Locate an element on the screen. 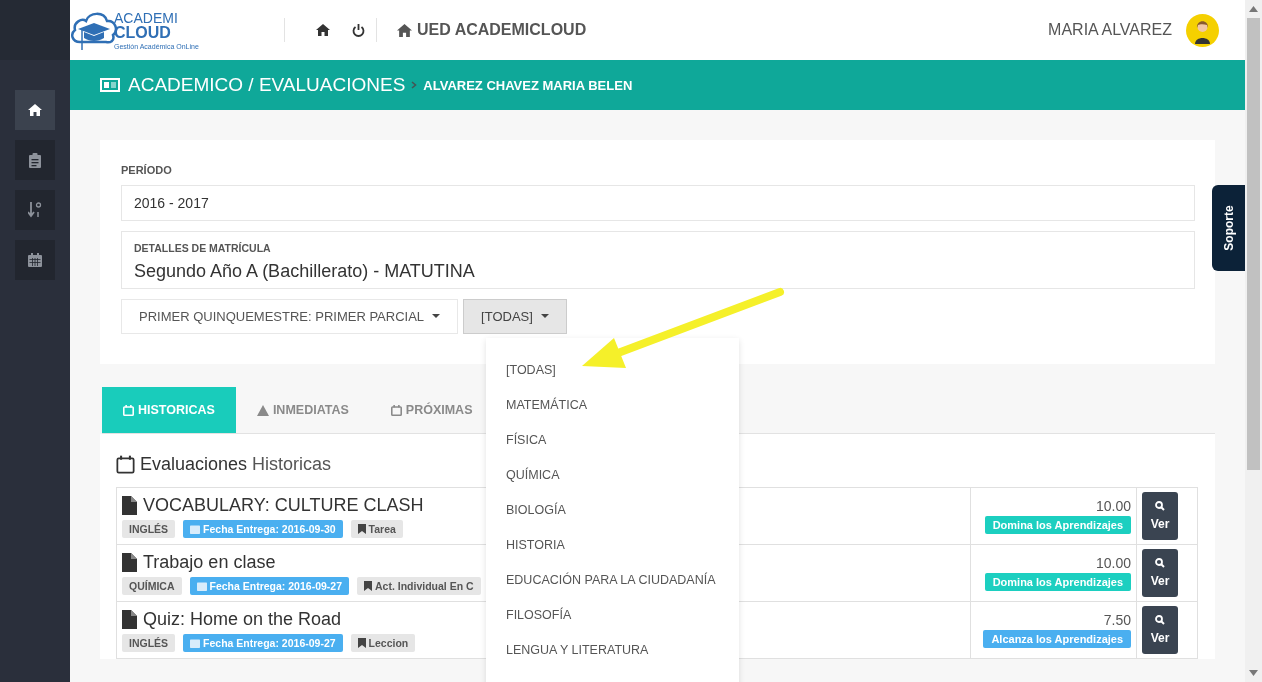 The height and width of the screenshot is (682, 1262). power-icon is located at coordinates (358, 30).